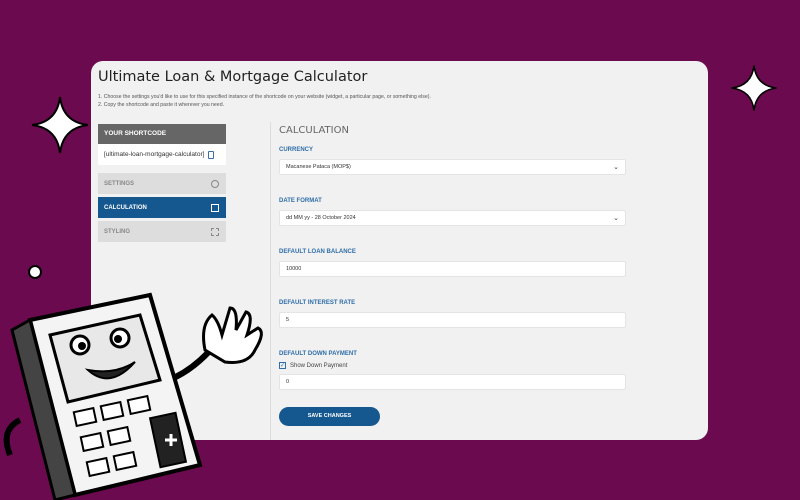  What do you see at coordinates (215, 183) in the screenshot?
I see `gear-icon` at bounding box center [215, 183].